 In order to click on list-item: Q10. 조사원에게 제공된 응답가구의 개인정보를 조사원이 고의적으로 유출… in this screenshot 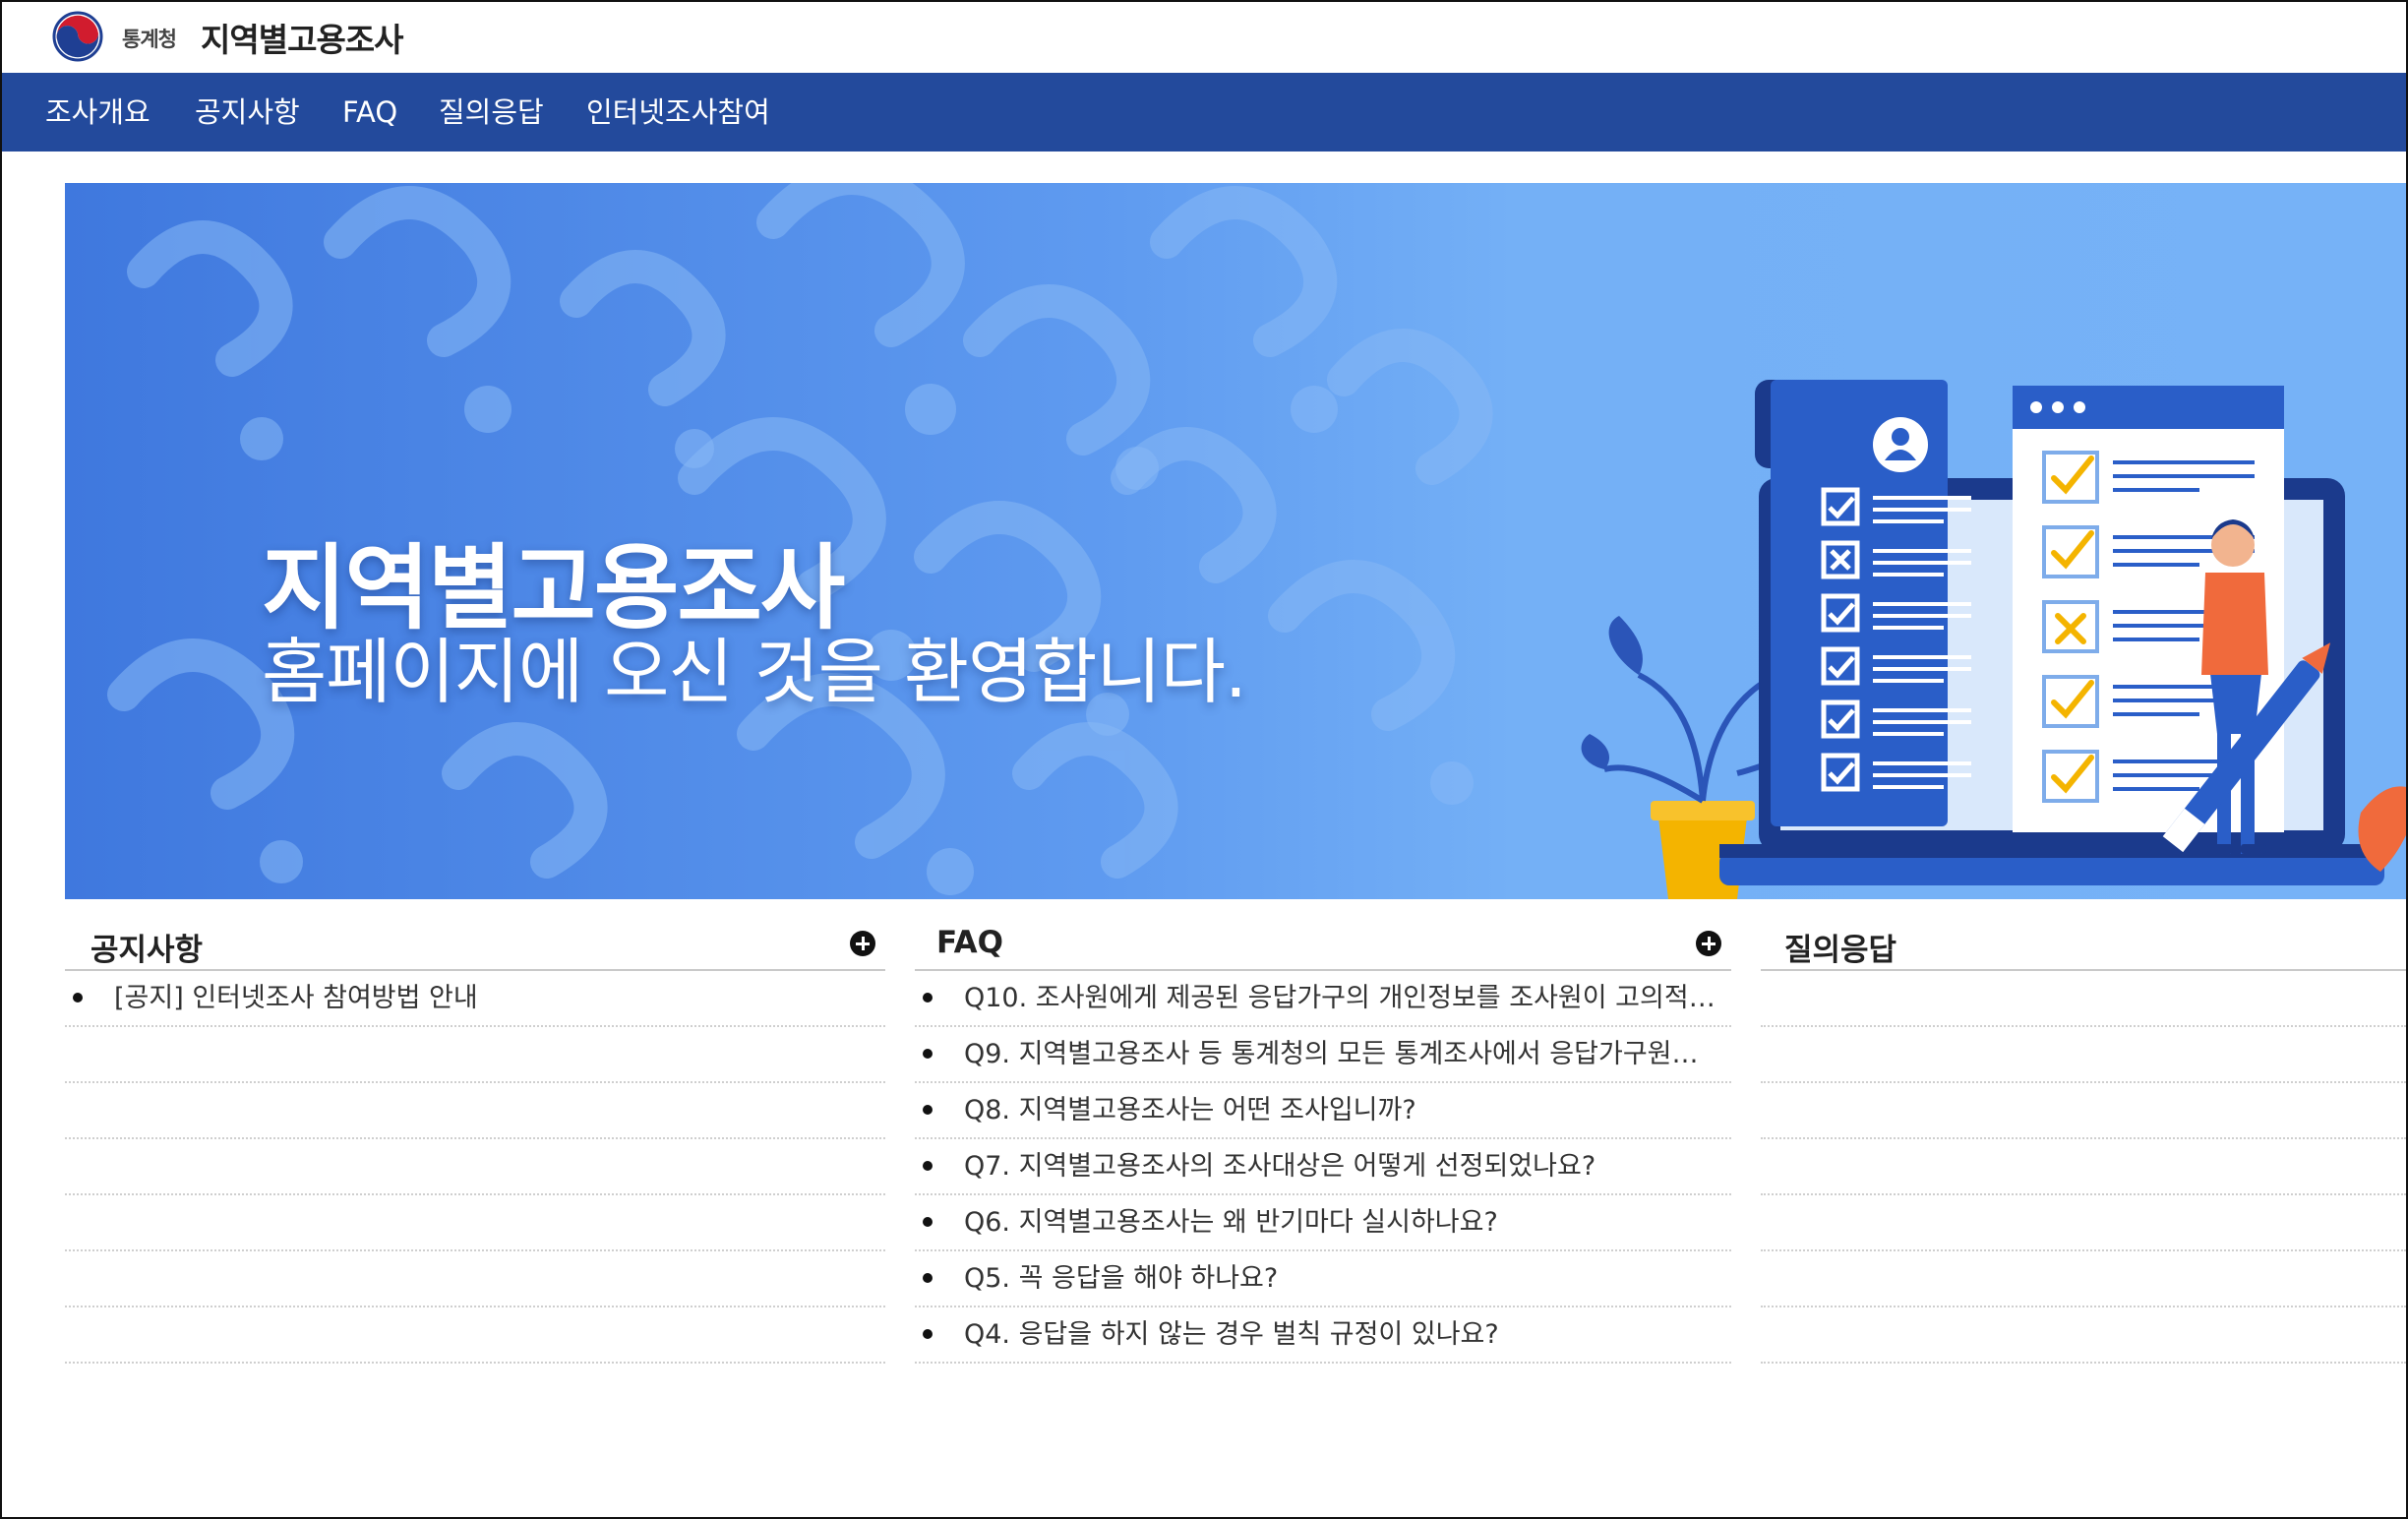, I will do `click(1323, 999)`.